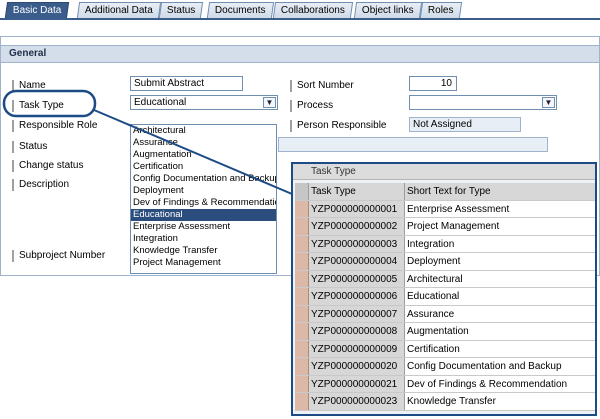 This screenshot has width=600, height=419. I want to click on task-type-text: Educational, so click(500, 296).